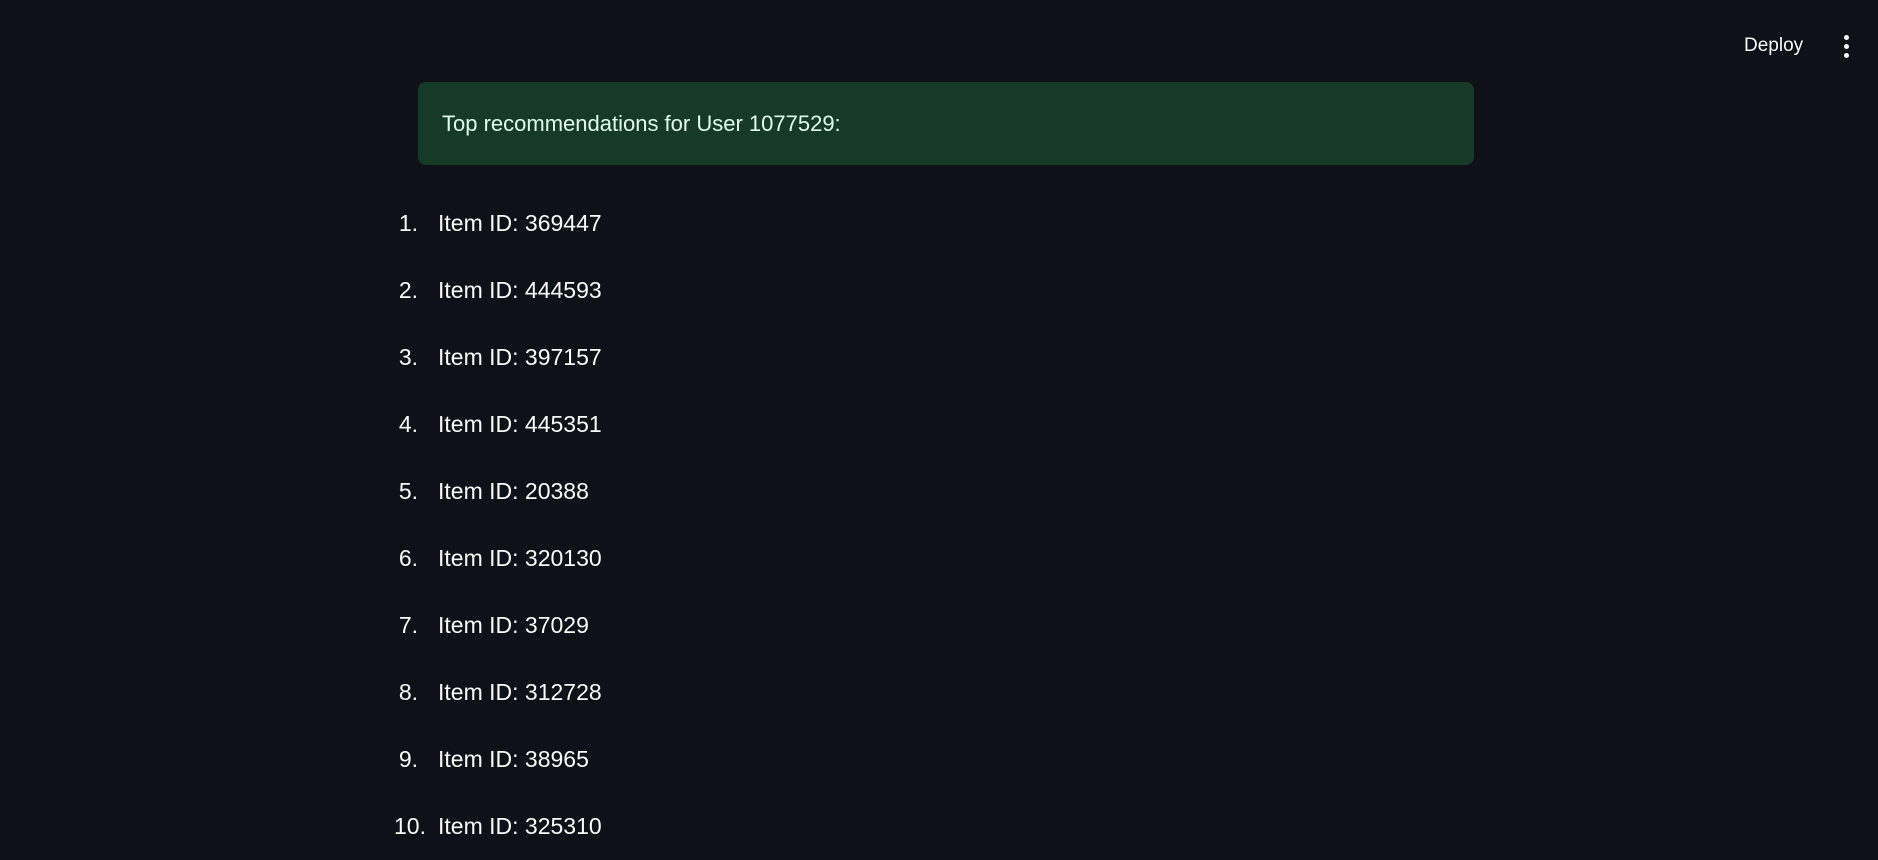 Image resolution: width=1878 pixels, height=860 pixels. Describe the element at coordinates (936, 357) in the screenshot. I see `list-item: 3. Item ID: 397157` at that location.